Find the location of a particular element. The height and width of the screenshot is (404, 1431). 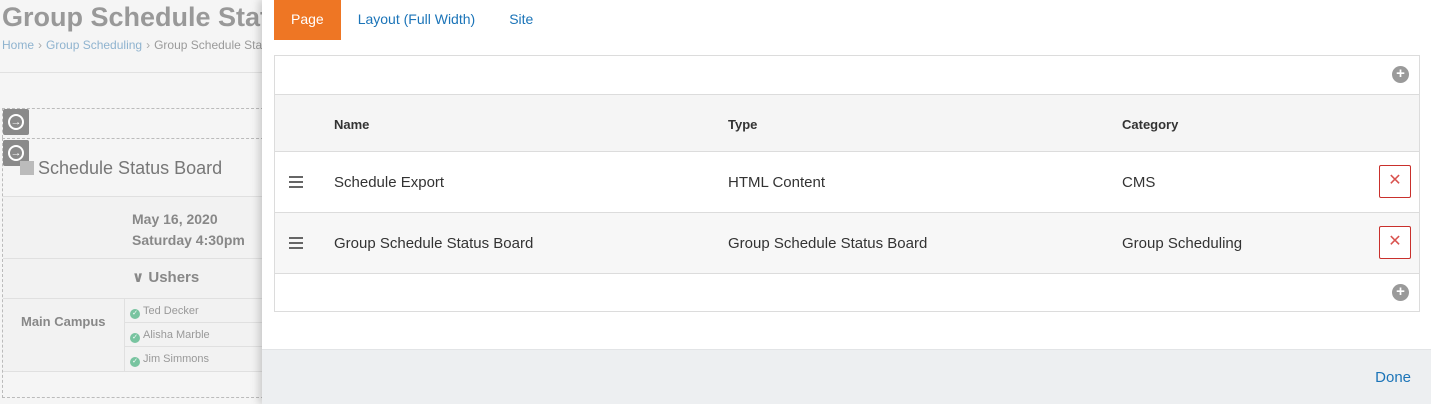

breadcrumb-current: Group Schedule Sta is located at coordinates (208, 45).